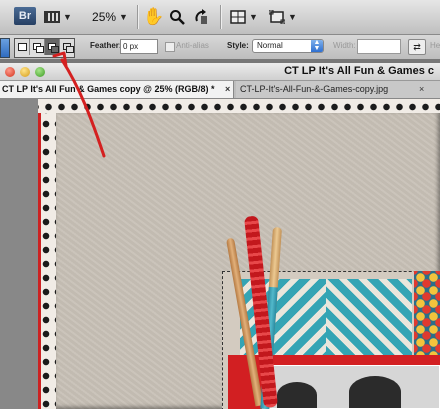  I want to click on window-title: CT LP It's All Fun & Games c, so click(359, 71).